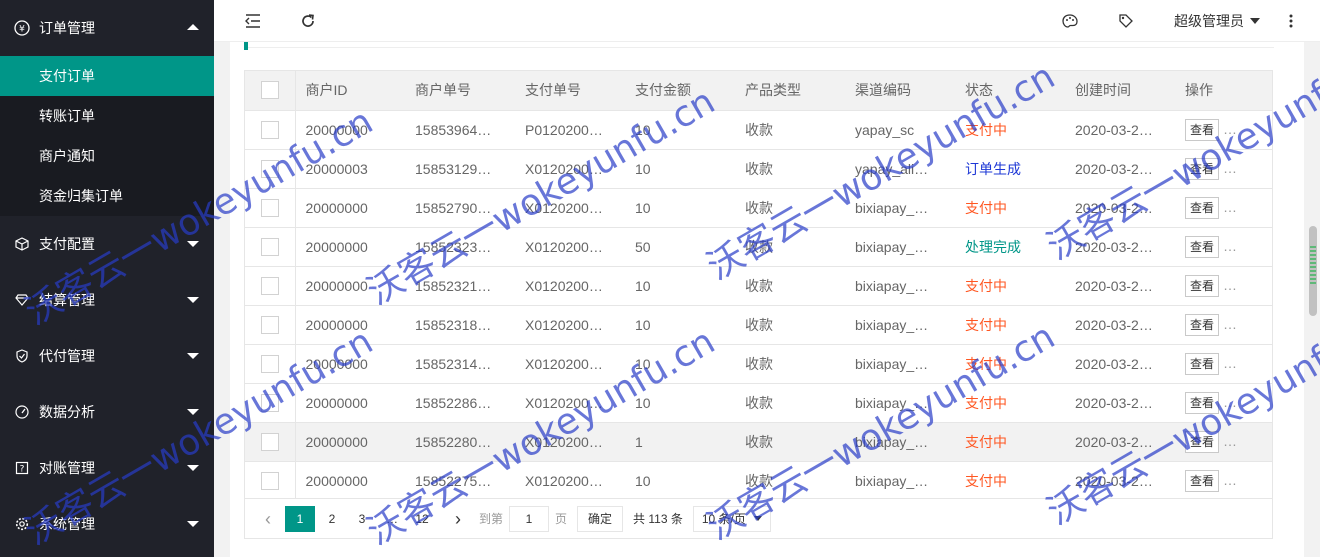 This screenshot has width=1320, height=557. Describe the element at coordinates (790, 91) in the screenshot. I see `col-product: 产品类型` at that location.